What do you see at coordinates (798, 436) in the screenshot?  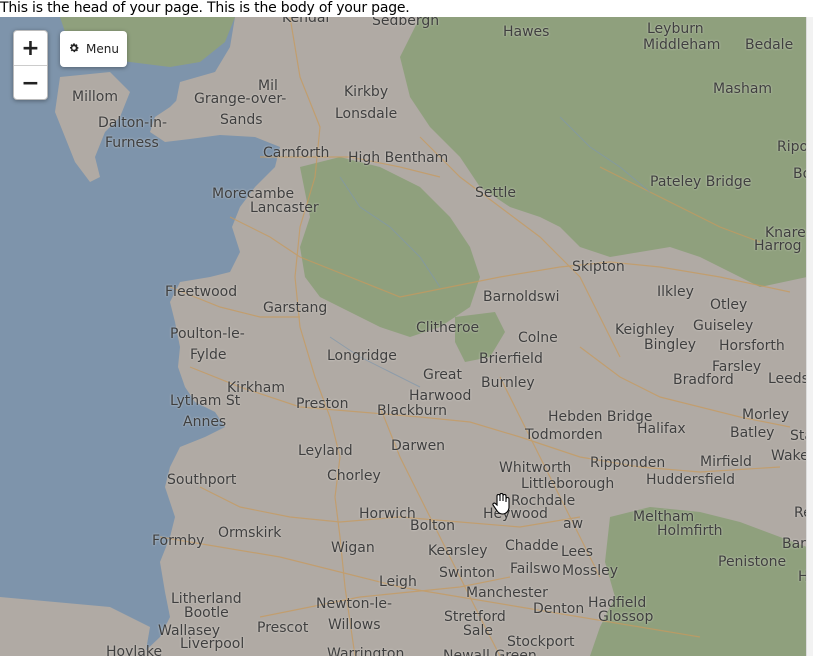 I see `place-label: Sta` at bounding box center [798, 436].